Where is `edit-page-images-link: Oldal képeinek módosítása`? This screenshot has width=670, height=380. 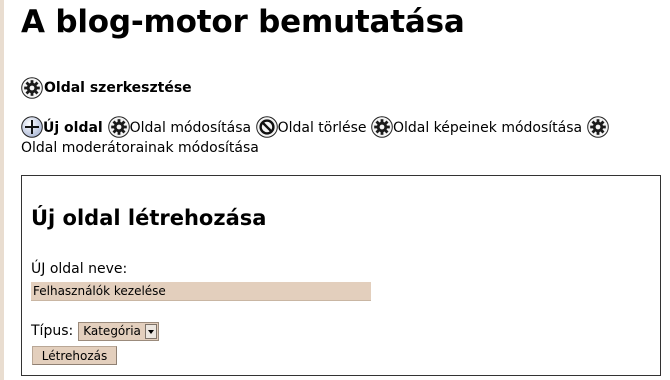 edit-page-images-link: Oldal képeinek módosítása is located at coordinates (479, 127).